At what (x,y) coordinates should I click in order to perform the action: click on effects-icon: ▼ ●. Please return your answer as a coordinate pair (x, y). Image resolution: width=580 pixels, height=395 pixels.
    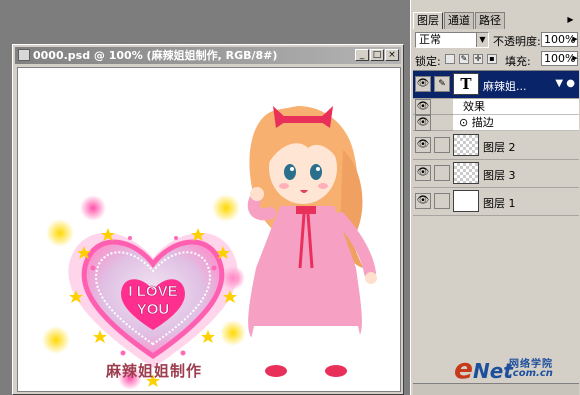
    Looking at the image, I should click on (565, 83).